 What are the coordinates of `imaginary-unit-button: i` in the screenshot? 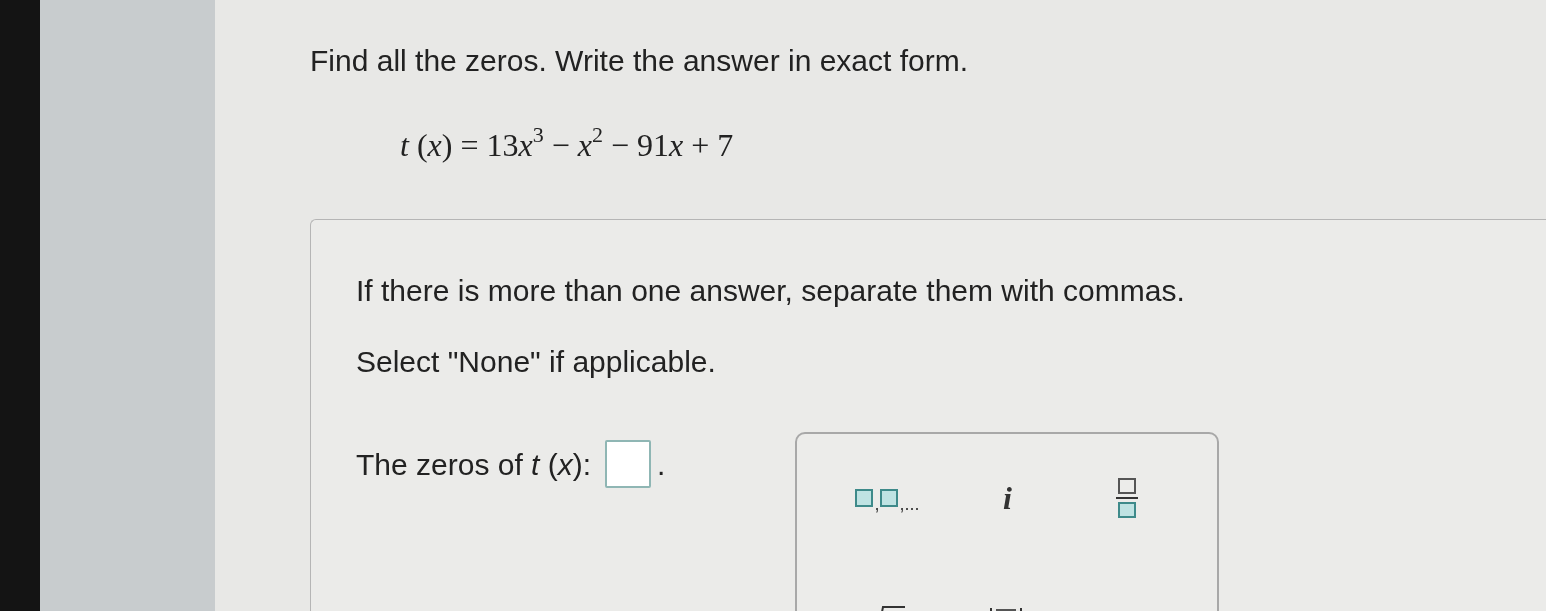 It's located at (1007, 498).